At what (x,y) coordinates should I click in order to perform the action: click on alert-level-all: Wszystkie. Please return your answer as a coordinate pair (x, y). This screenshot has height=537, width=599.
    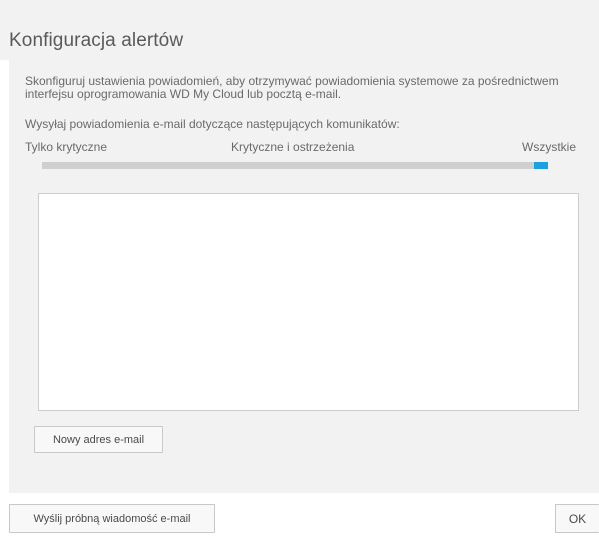
    Looking at the image, I should click on (549, 147).